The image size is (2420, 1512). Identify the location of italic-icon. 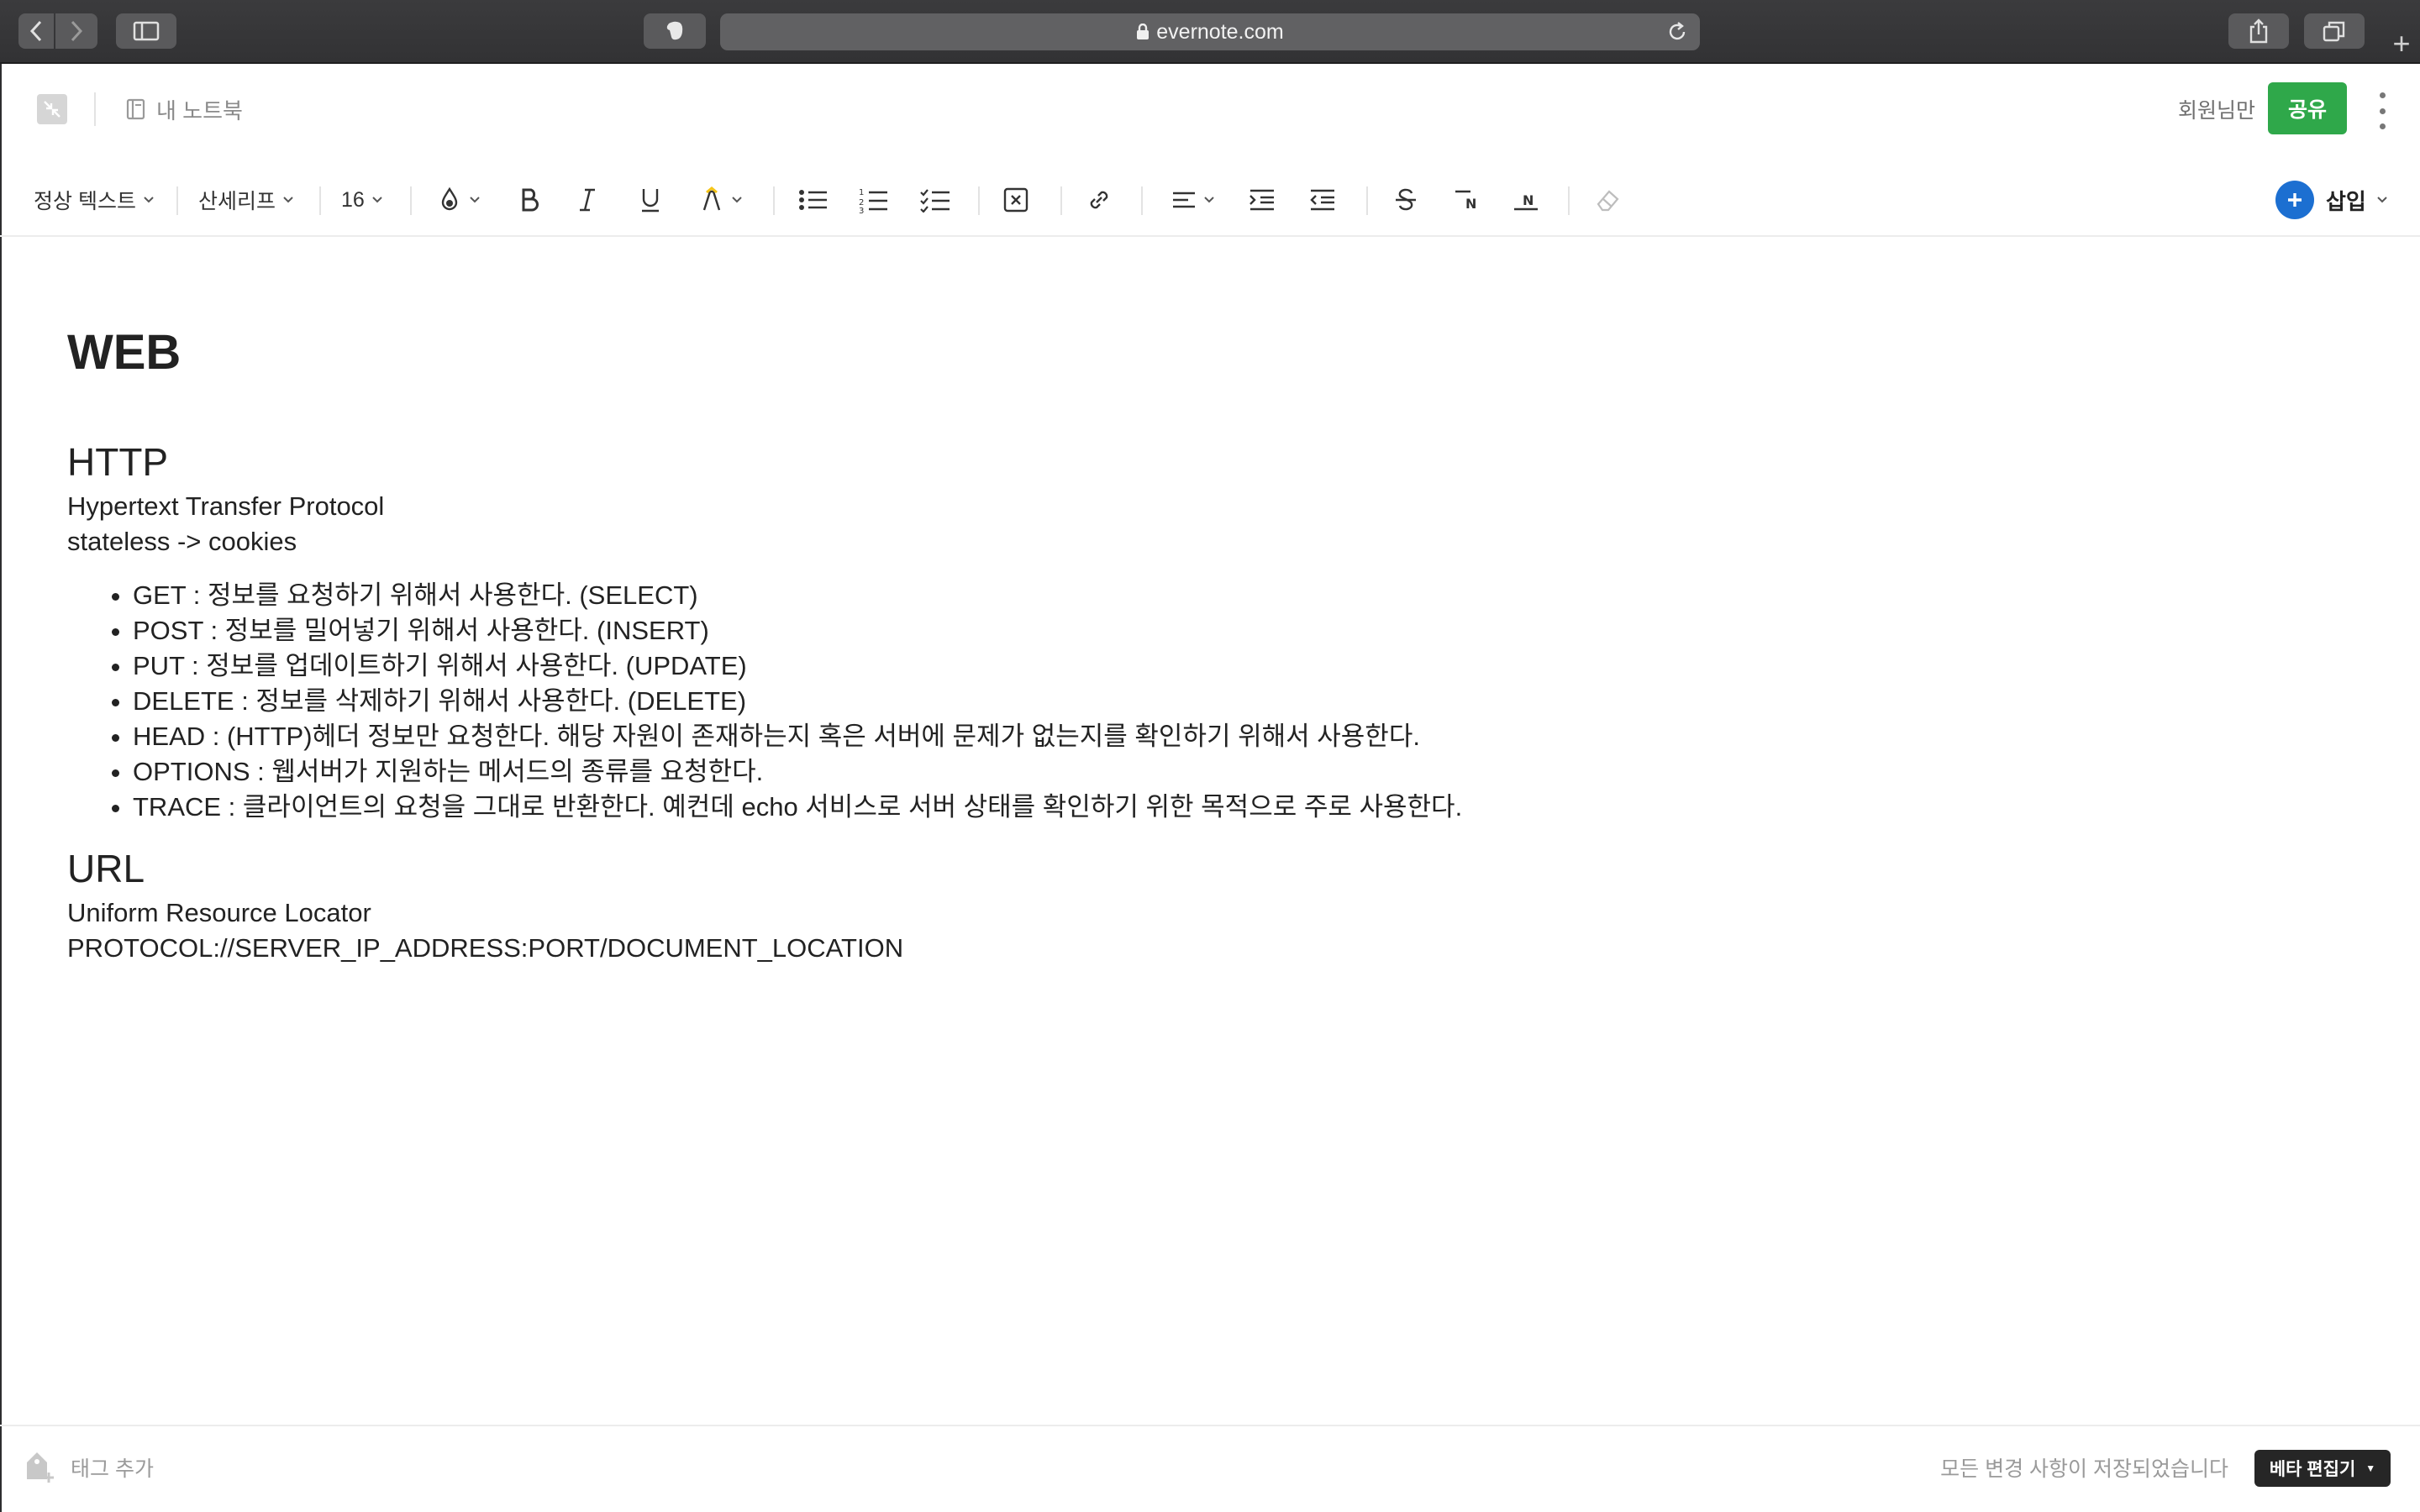
(587, 200).